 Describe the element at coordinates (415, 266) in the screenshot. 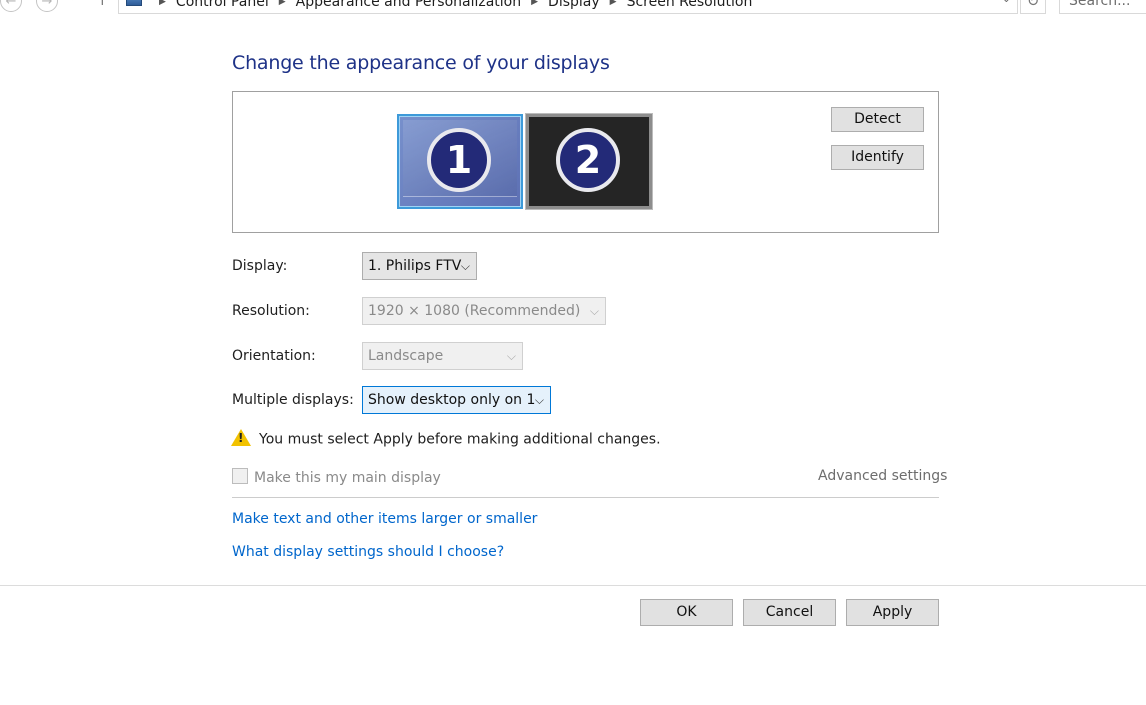

I see `display-select-value: 1. Philips FTV` at that location.